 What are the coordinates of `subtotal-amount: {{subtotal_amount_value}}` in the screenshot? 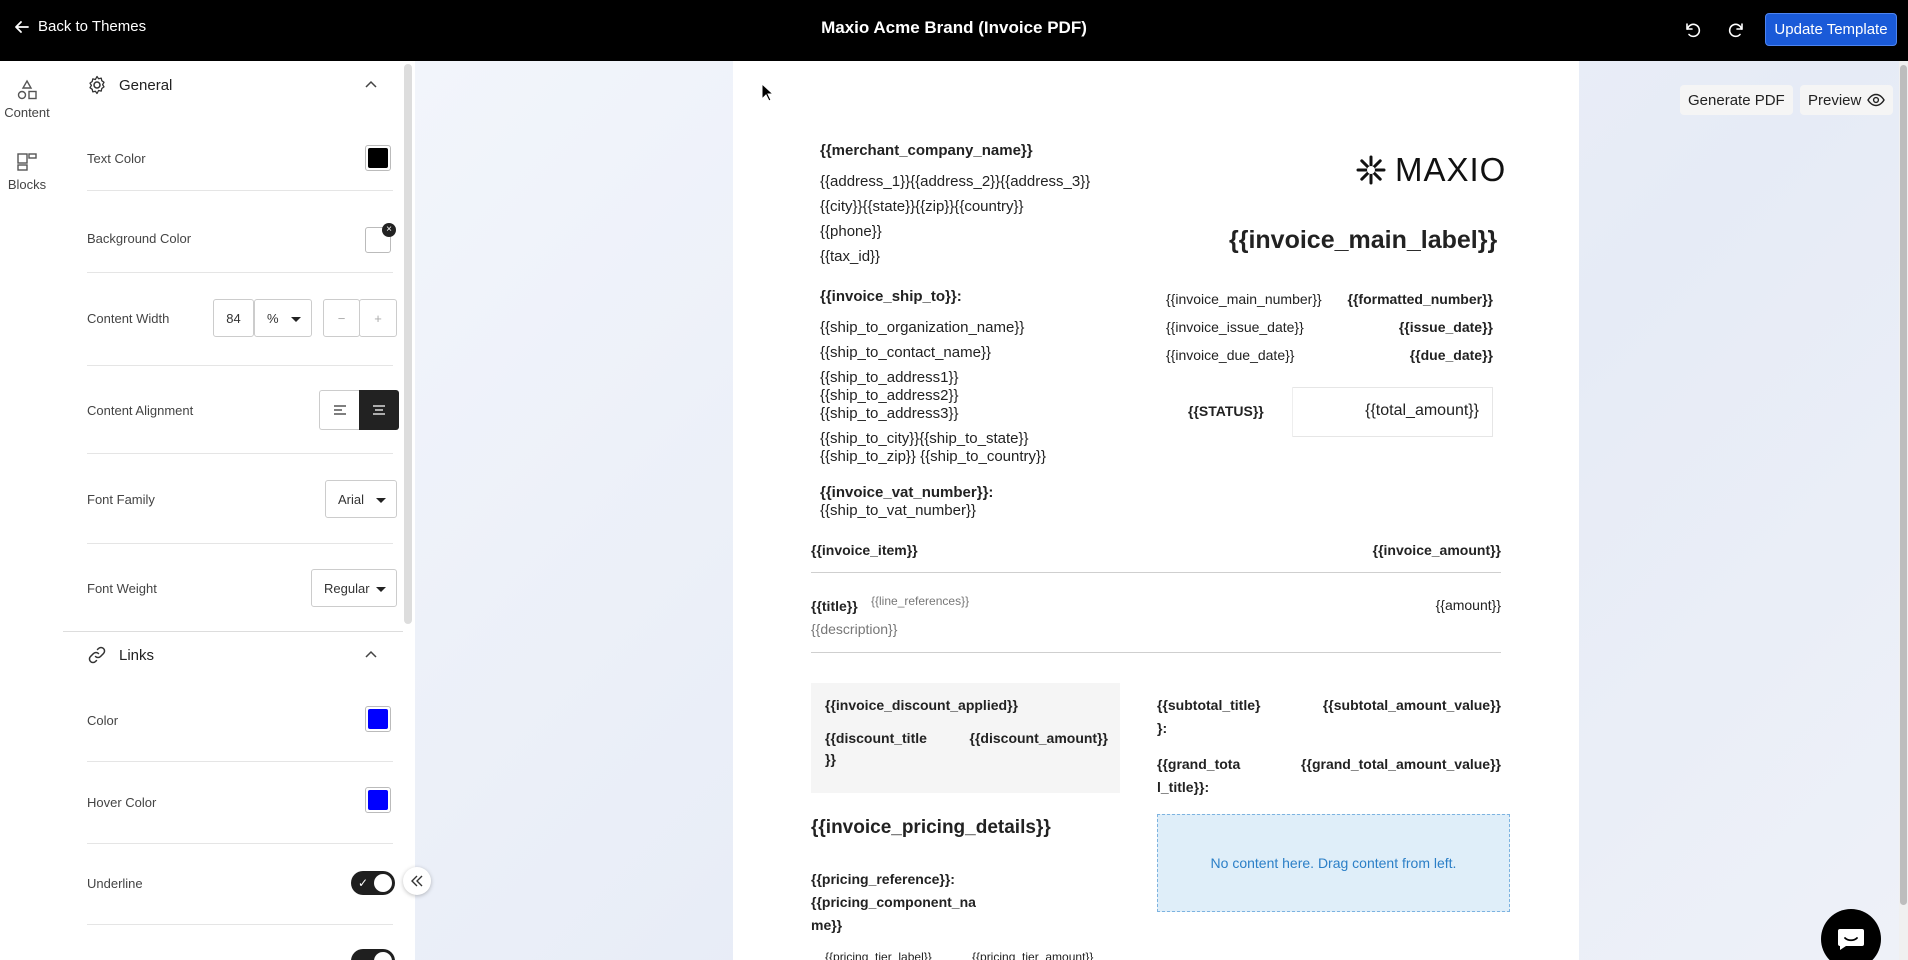 It's located at (1411, 705).